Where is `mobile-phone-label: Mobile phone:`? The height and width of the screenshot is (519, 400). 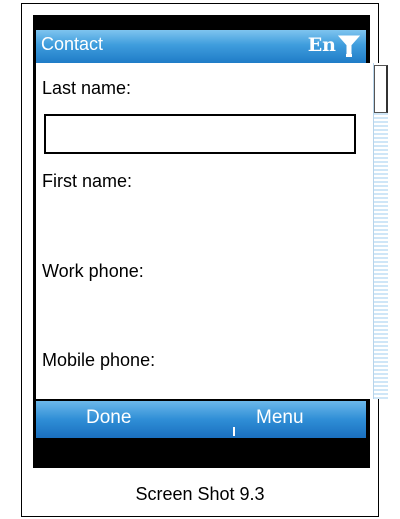 mobile-phone-label: Mobile phone: is located at coordinates (99, 360).